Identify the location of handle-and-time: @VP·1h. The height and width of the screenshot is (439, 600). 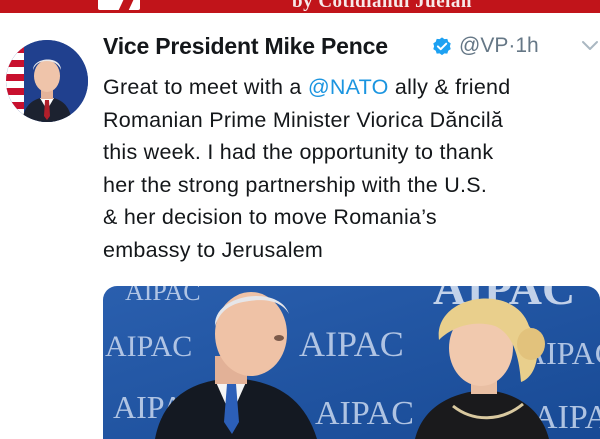
(499, 46).